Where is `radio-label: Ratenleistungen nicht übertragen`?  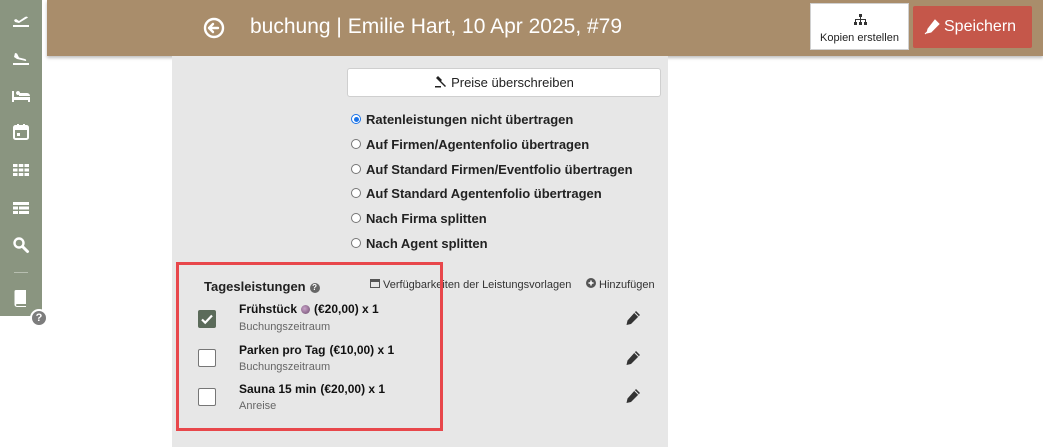
radio-label: Ratenleistungen nicht übertragen is located at coordinates (470, 119).